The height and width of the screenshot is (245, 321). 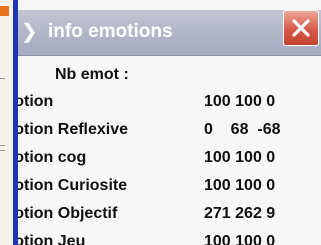 I want to click on background-window-edge, so click(x=7, y=122).